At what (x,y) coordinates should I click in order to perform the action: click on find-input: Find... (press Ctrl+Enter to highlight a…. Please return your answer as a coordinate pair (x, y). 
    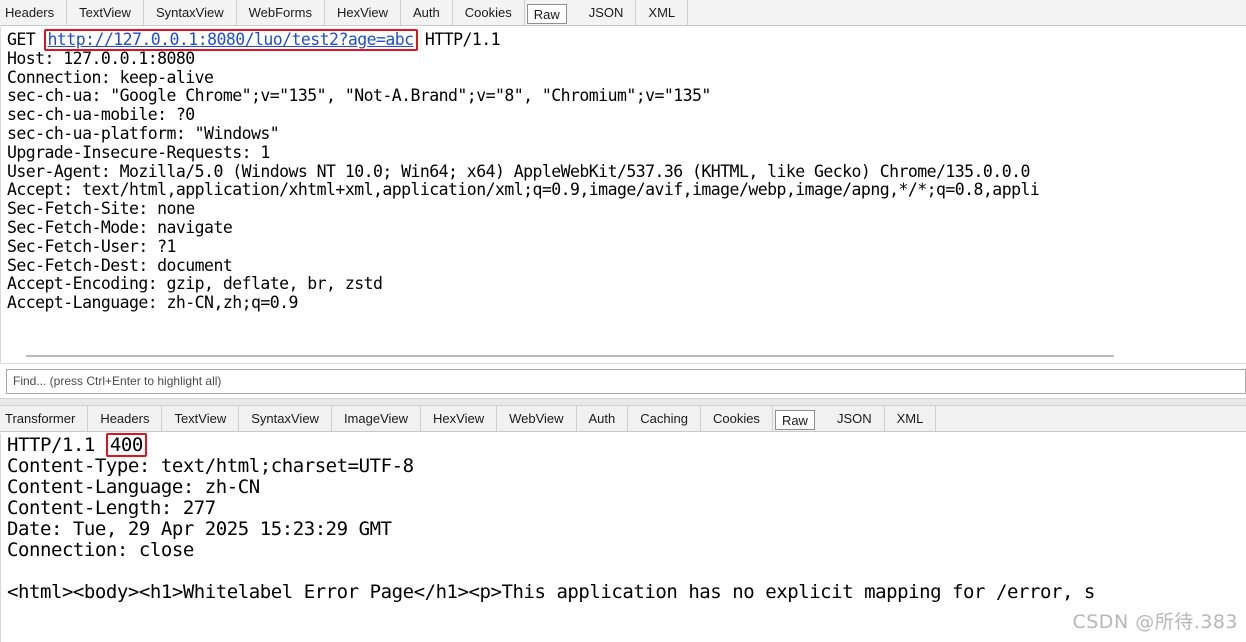
    Looking at the image, I should click on (626, 381).